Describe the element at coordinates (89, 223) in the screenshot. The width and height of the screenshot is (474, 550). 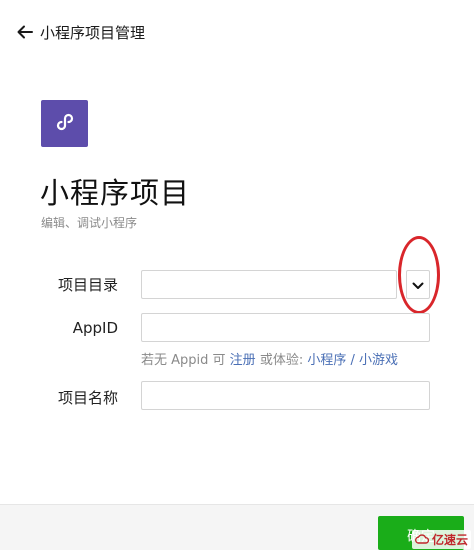
I see `page-subtitle: 编辑、调试小程序` at that location.